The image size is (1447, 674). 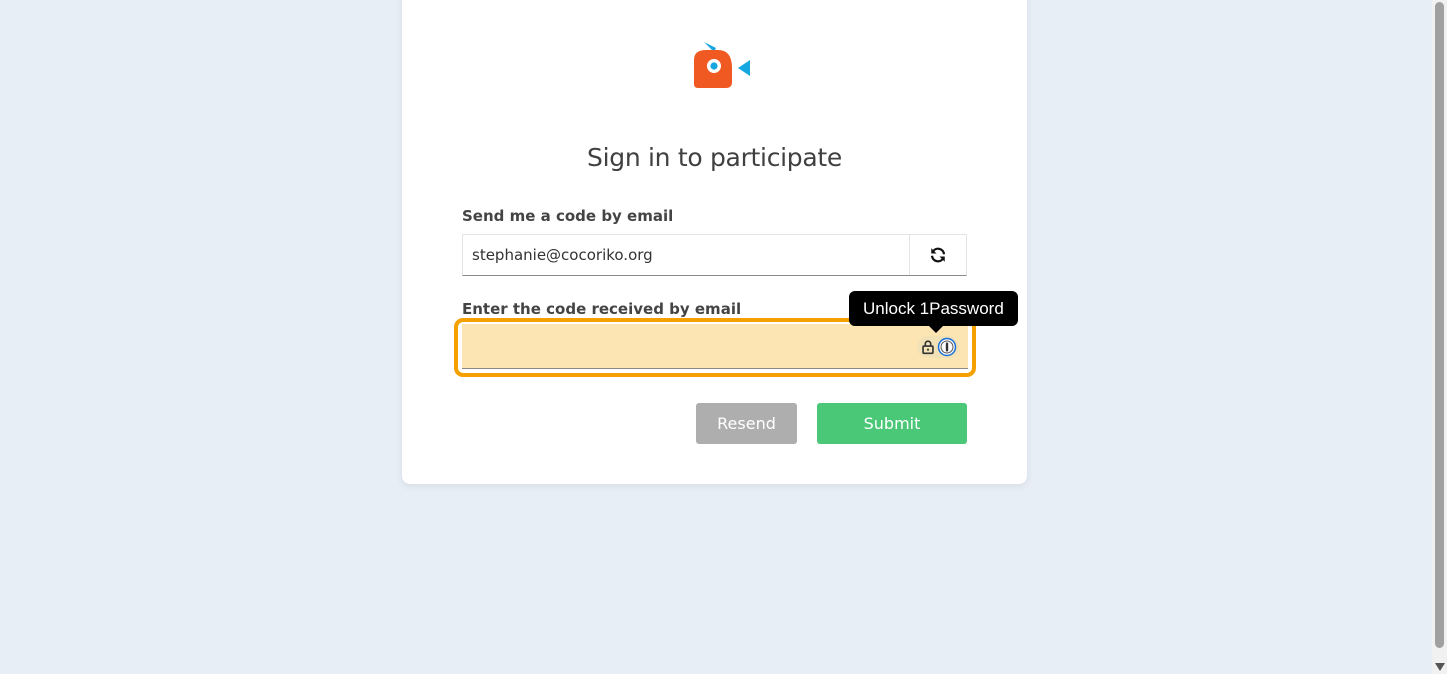 What do you see at coordinates (746, 423) in the screenshot?
I see `resend-button: Resend` at bounding box center [746, 423].